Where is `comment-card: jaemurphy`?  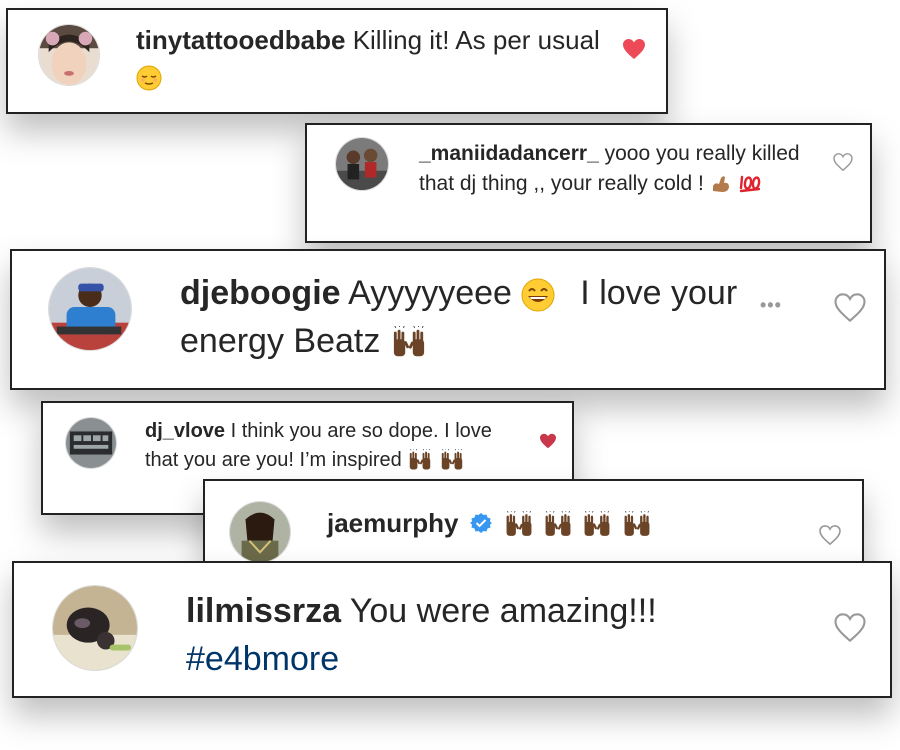 comment-card: jaemurphy is located at coordinates (533, 521).